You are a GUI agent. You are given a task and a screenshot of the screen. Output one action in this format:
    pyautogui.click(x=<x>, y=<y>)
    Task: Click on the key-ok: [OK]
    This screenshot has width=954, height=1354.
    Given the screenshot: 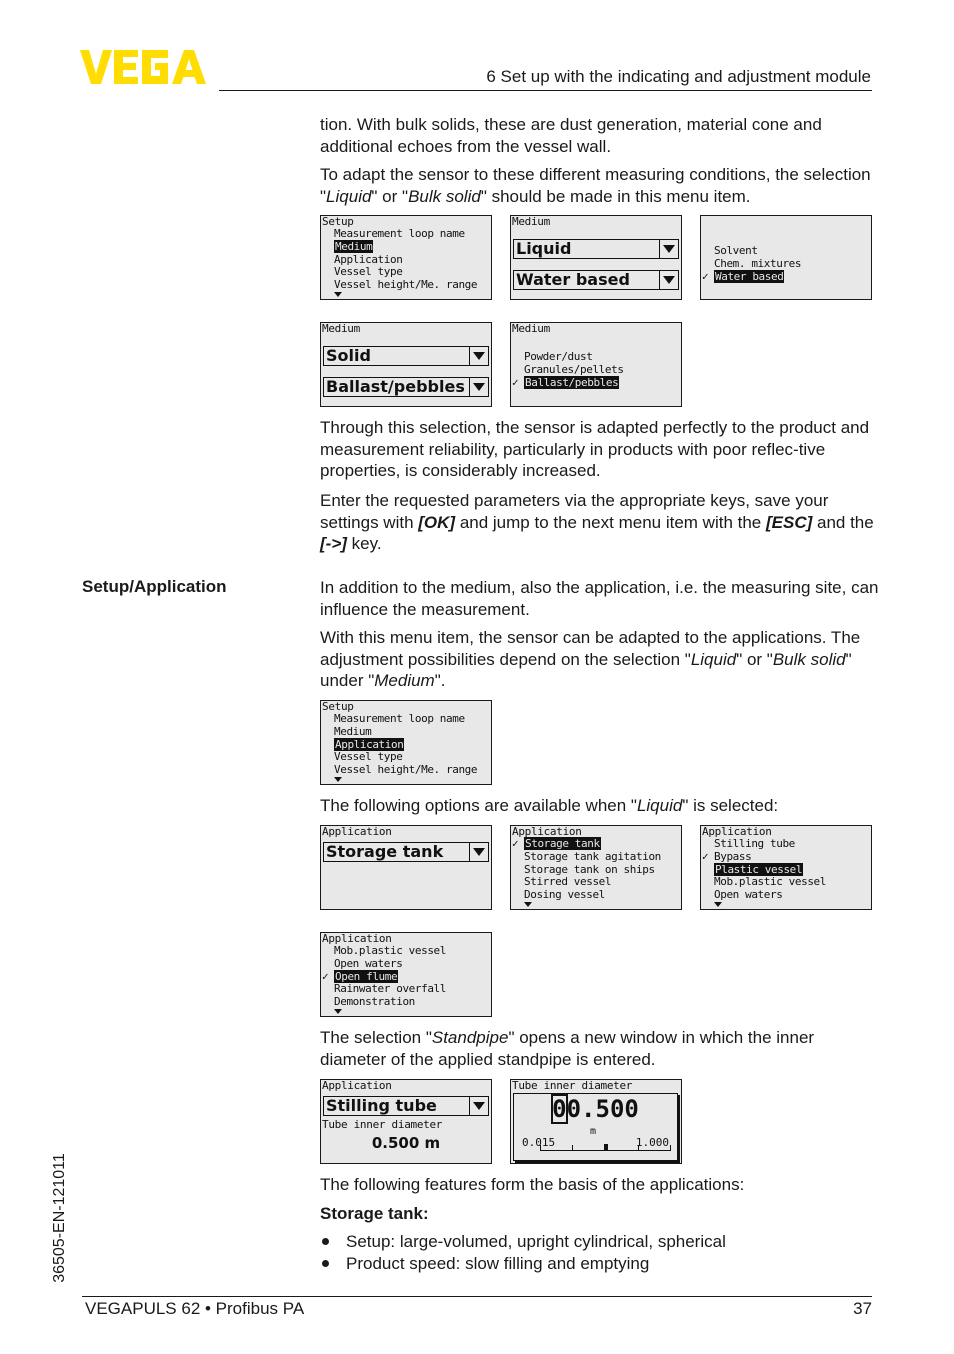 What is the action you would take?
    pyautogui.click(x=437, y=522)
    